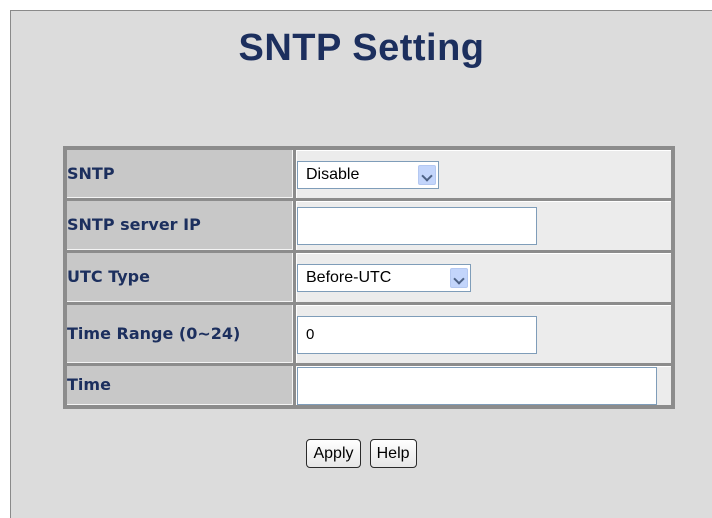 This screenshot has height=518, width=712. Describe the element at coordinates (180, 225) in the screenshot. I see `sntp-server-ip-label: SNTP server IP` at that location.